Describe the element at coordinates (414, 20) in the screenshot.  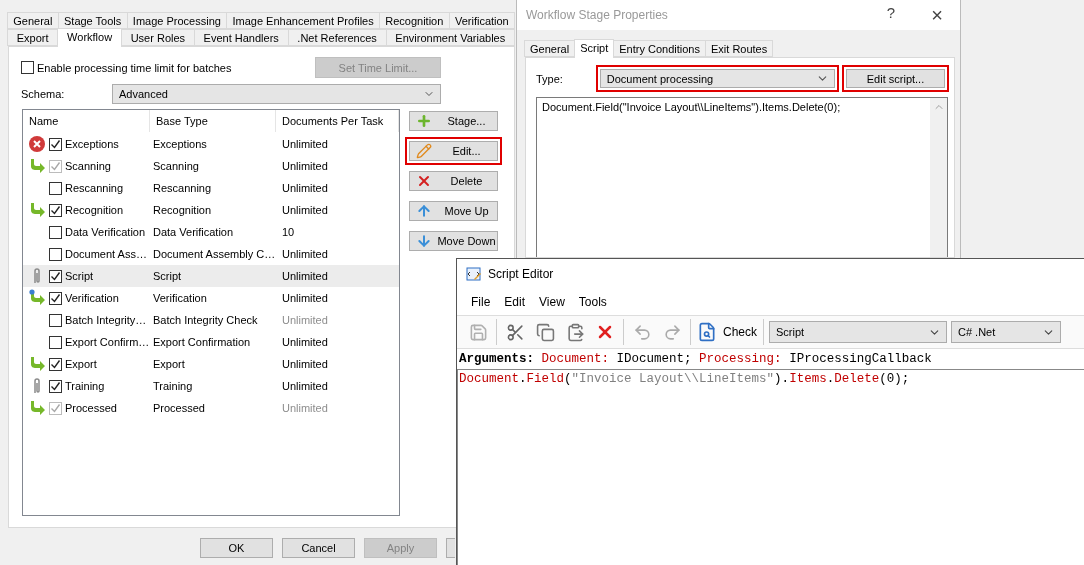
I see `tab: Recognition` at that location.